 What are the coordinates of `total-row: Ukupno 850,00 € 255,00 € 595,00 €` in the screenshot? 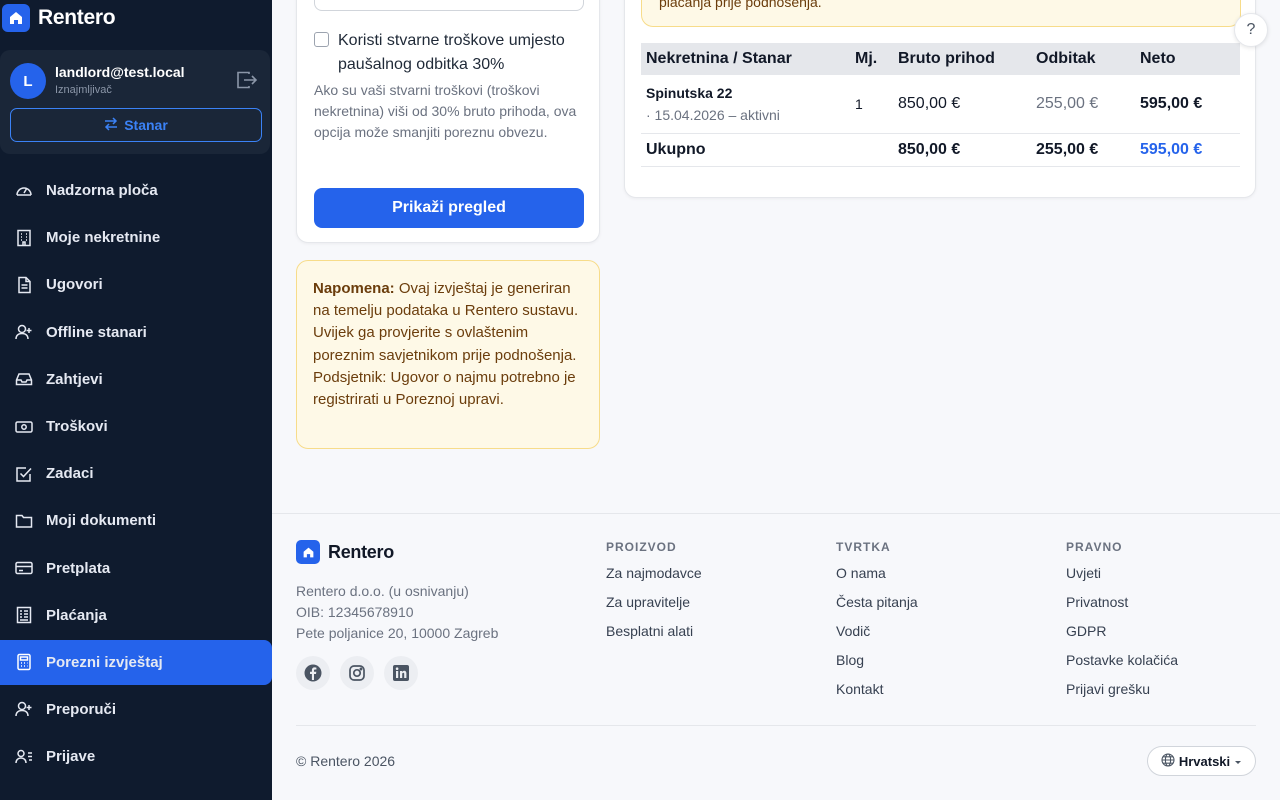 It's located at (940, 150).